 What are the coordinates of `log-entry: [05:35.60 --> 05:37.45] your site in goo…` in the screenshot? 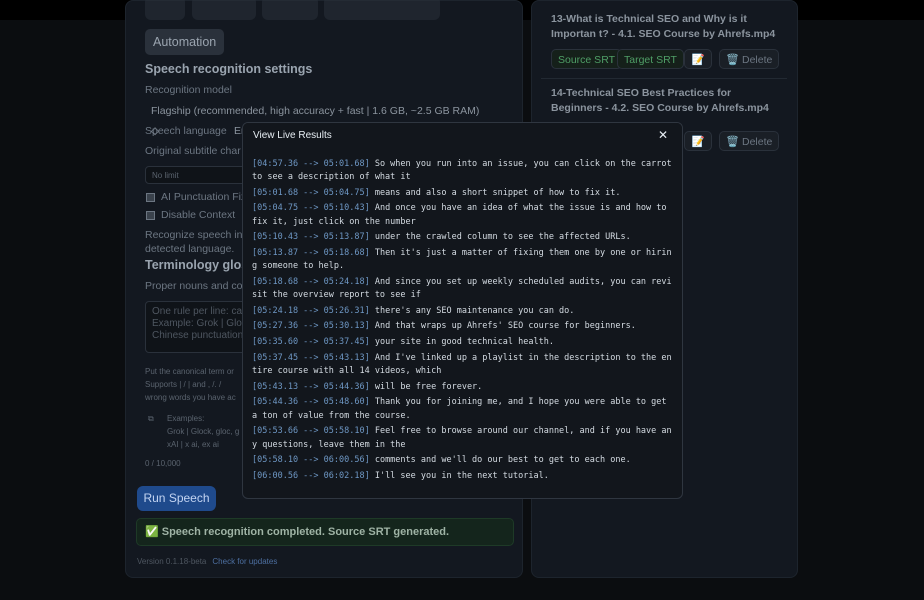 It's located at (464, 342).